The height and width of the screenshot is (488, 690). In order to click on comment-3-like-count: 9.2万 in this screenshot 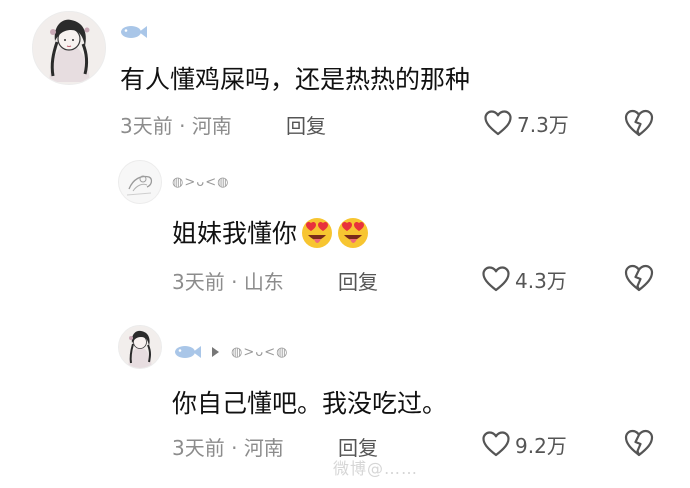, I will do `click(541, 445)`.